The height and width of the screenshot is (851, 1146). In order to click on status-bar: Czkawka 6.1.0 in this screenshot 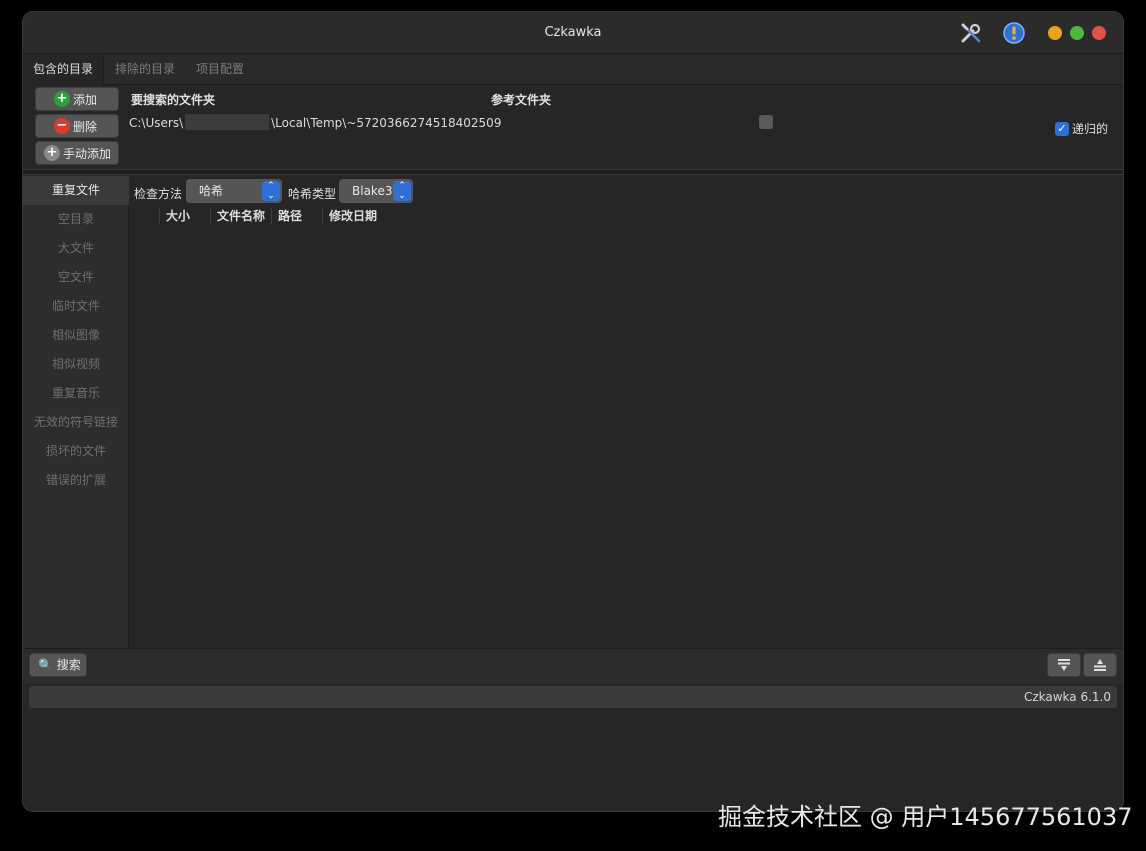, I will do `click(573, 697)`.